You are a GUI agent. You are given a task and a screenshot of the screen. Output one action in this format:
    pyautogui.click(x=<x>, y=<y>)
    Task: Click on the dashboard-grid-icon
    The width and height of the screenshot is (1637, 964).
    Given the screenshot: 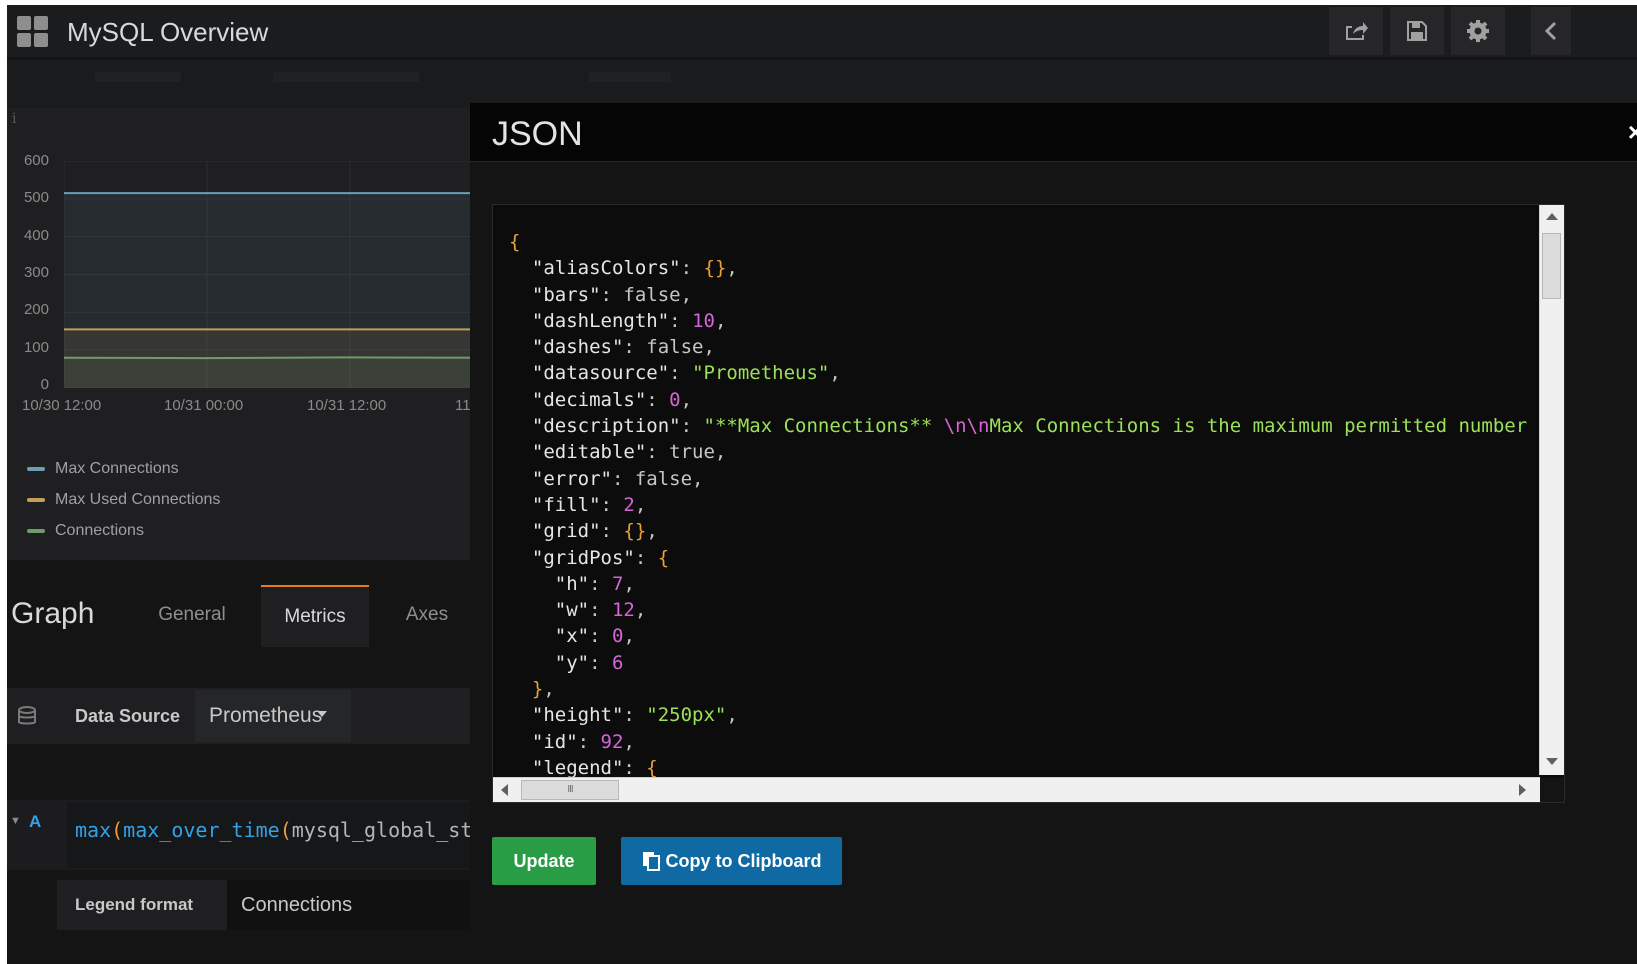 What is the action you would take?
    pyautogui.click(x=33, y=32)
    